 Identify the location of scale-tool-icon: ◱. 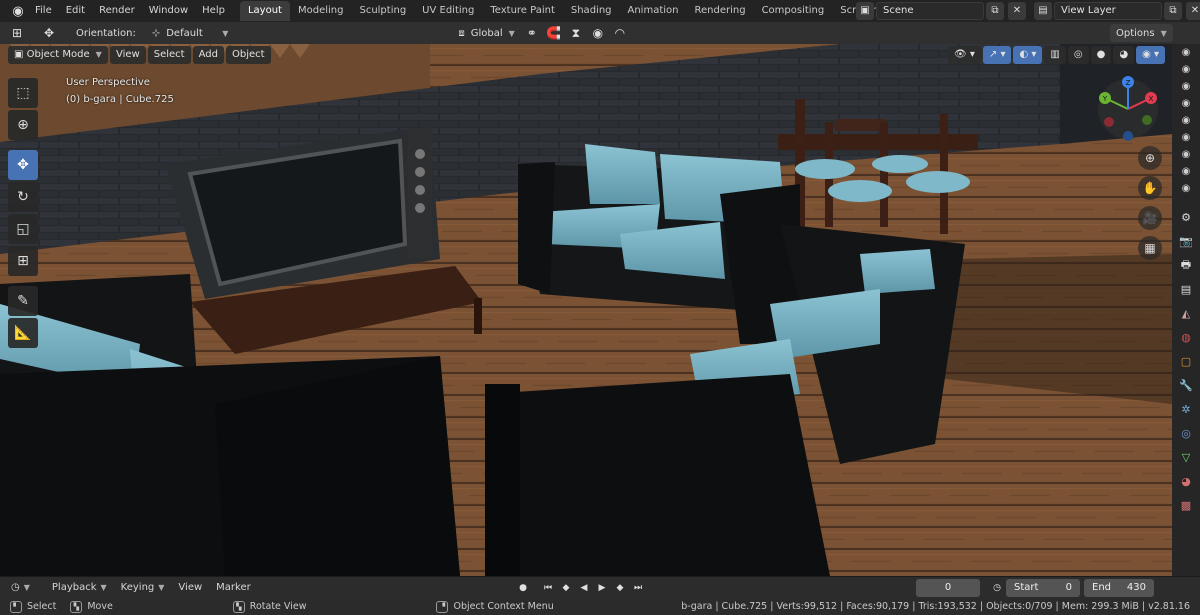
(23, 229).